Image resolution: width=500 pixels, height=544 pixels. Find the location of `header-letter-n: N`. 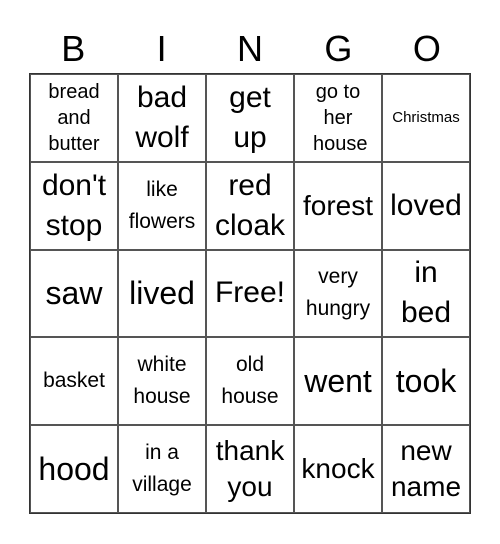

header-letter-n: N is located at coordinates (250, 48).